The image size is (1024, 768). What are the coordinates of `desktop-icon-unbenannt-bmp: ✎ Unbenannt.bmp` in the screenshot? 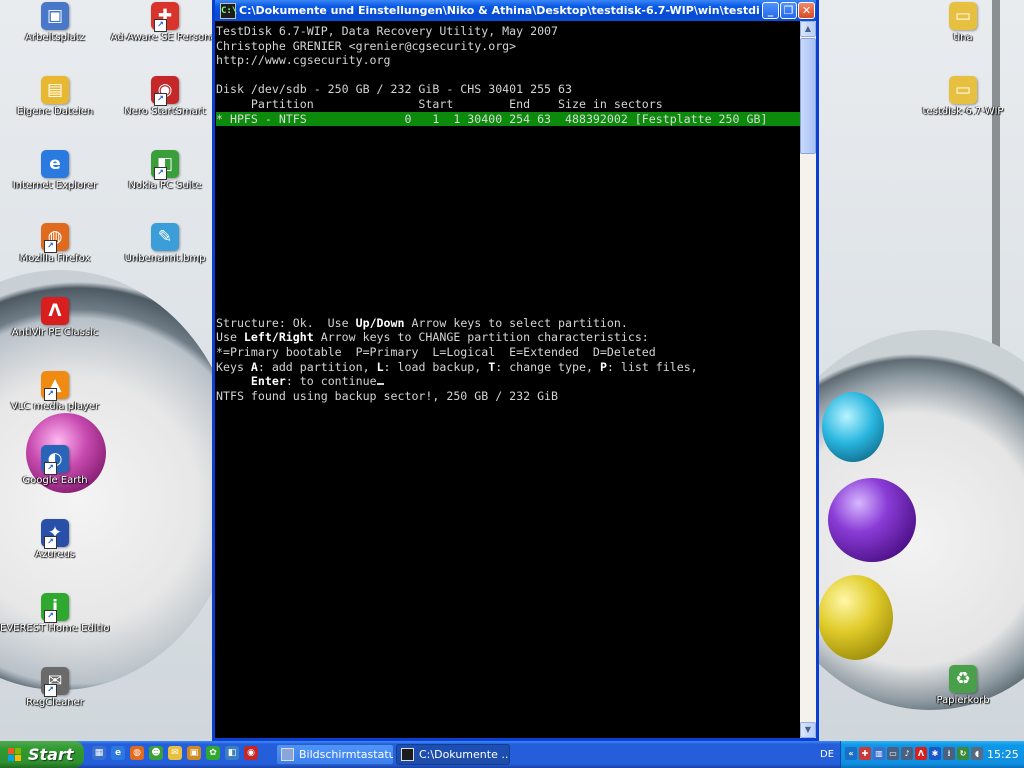 It's located at (165, 256).